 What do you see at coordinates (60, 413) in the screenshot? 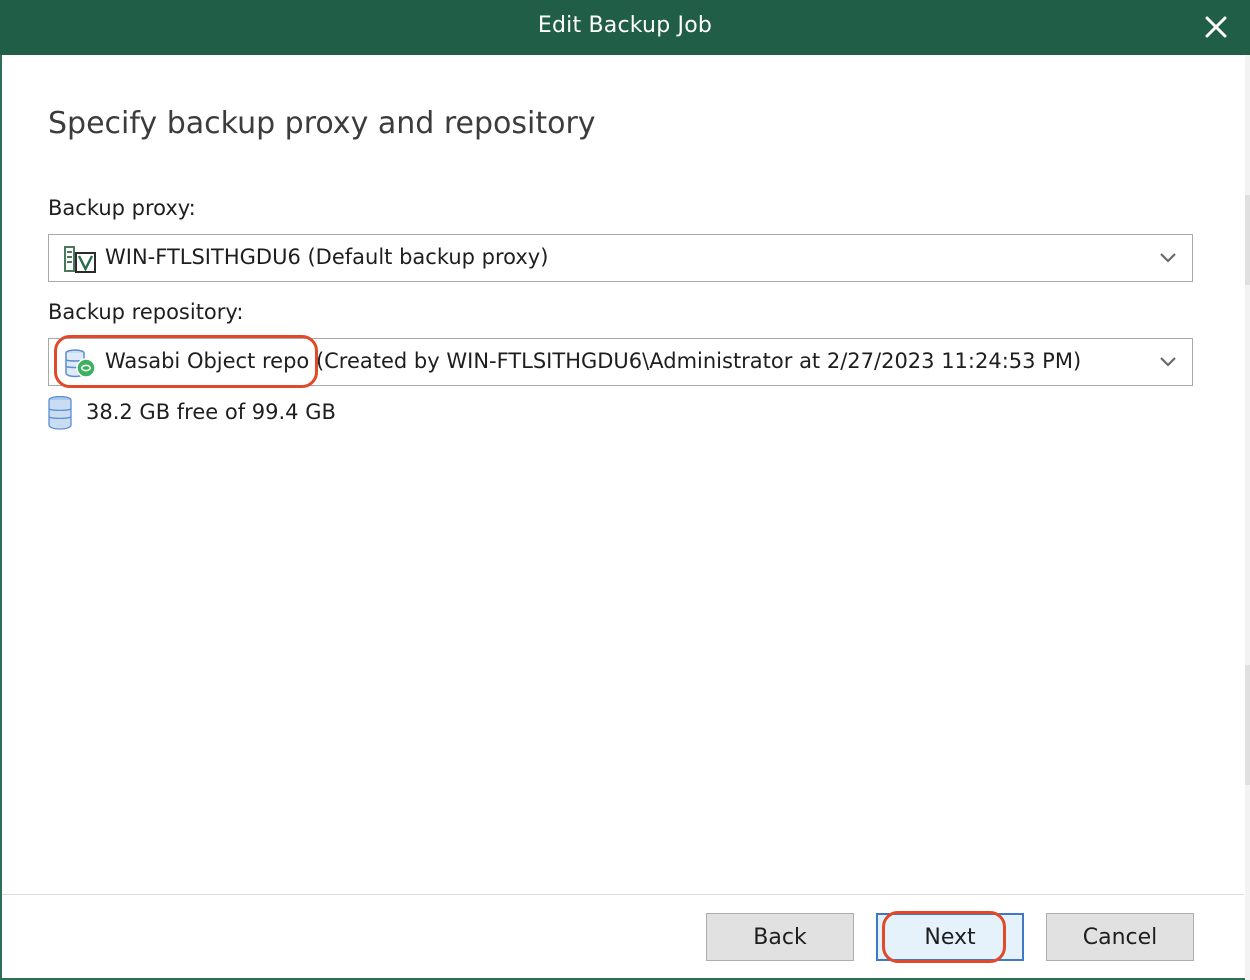
I see `database-icon` at bounding box center [60, 413].